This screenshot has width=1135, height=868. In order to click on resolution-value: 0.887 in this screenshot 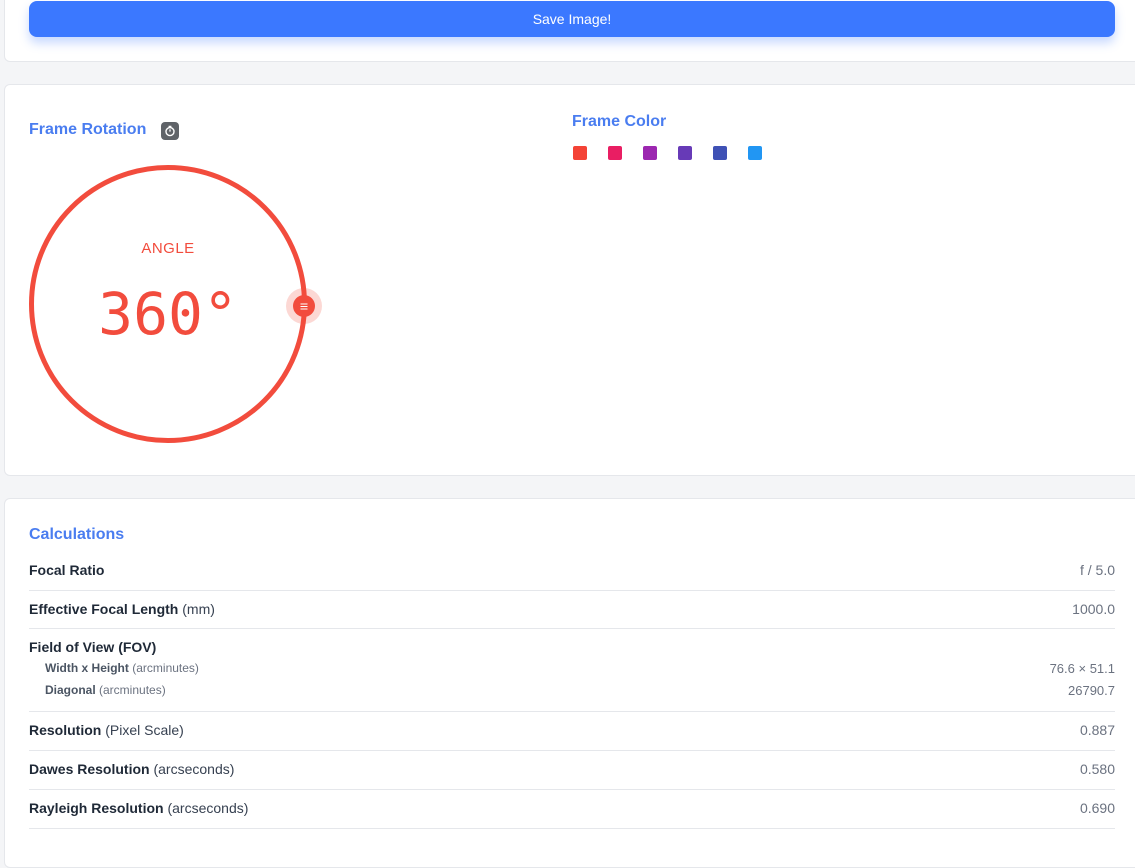, I will do `click(1097, 730)`.